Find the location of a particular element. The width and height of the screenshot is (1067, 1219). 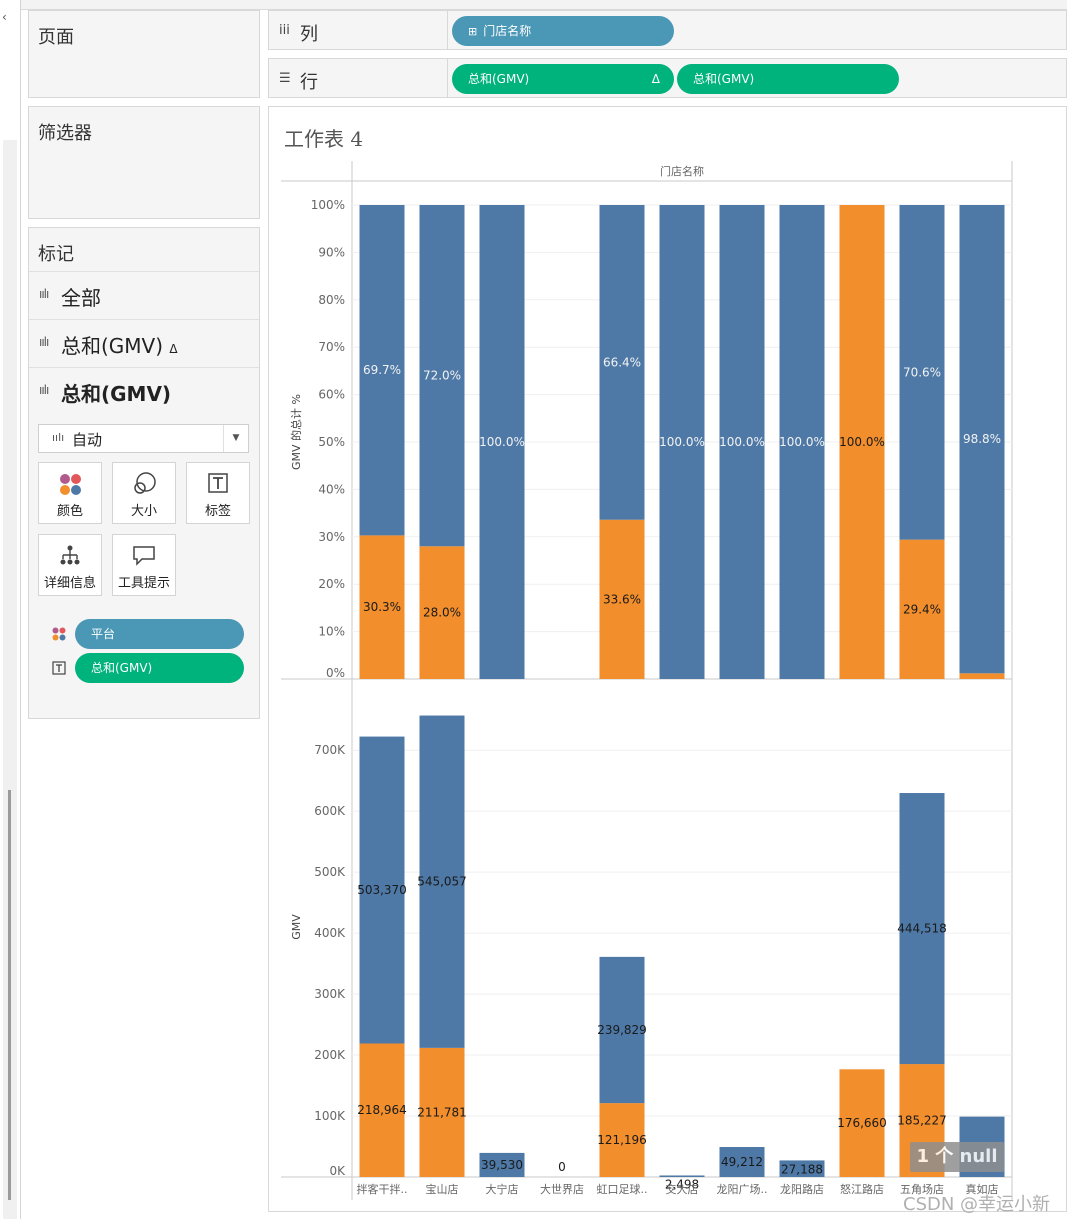

x-tick-label: 龙阳广场.. is located at coordinates (742, 1189).